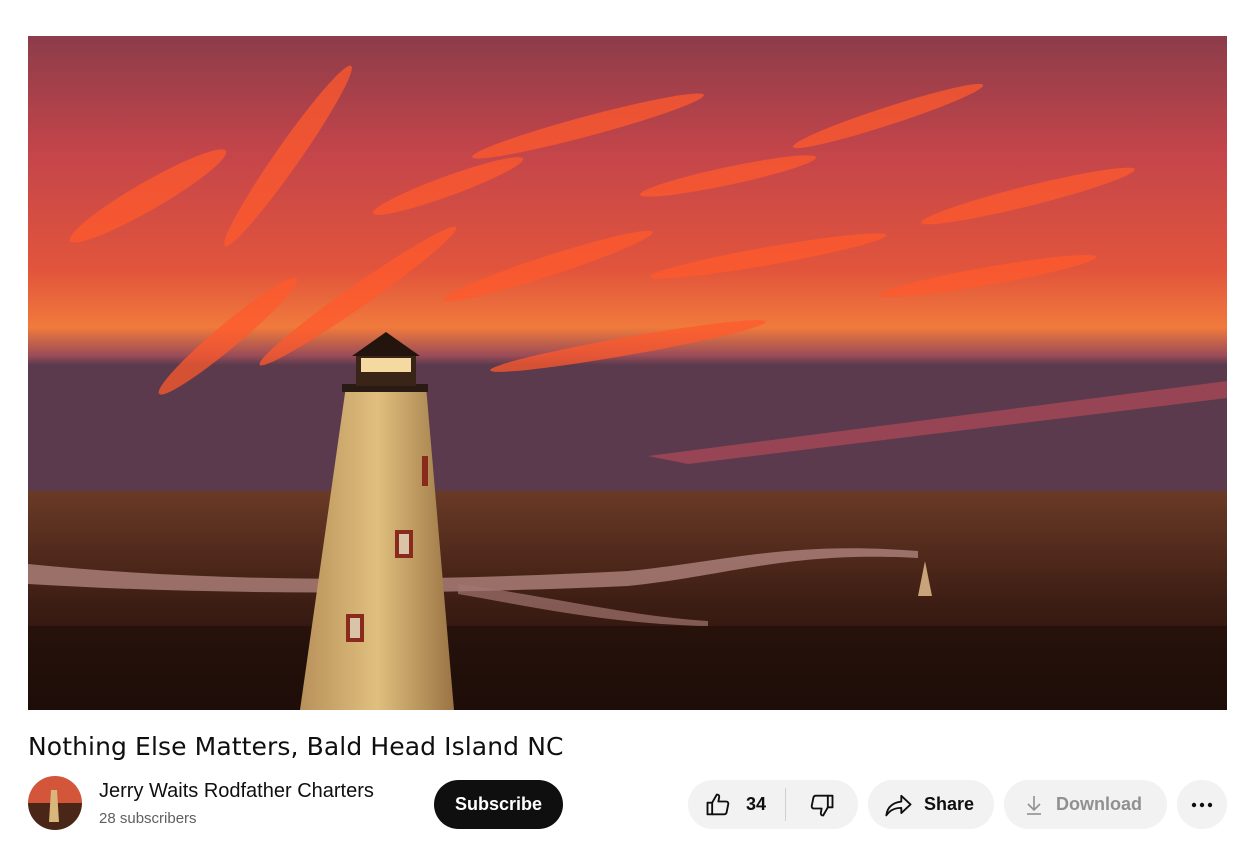 The height and width of the screenshot is (850, 1248). Describe the element at coordinates (236, 791) in the screenshot. I see `channel-name: Jerry Waits Rodfather Charters` at that location.